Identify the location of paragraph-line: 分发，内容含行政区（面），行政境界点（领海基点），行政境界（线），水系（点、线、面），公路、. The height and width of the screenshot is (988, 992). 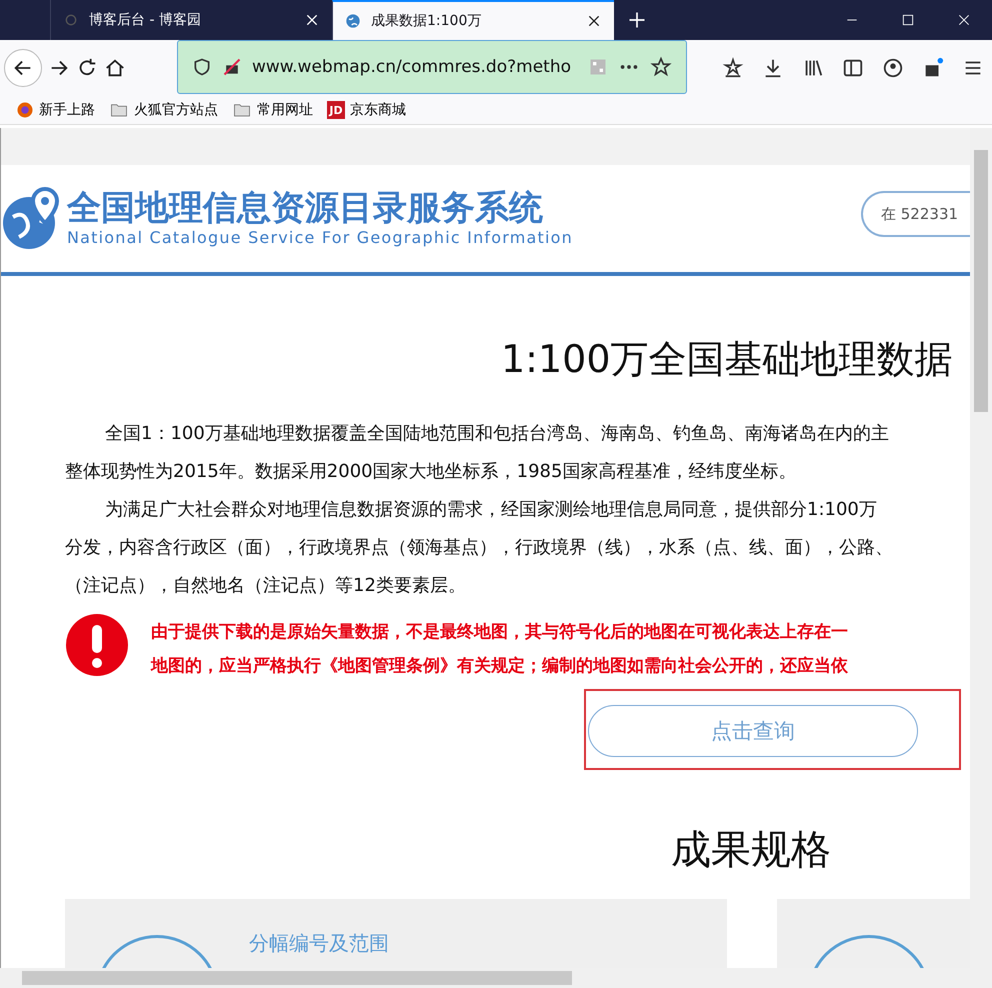
(479, 548).